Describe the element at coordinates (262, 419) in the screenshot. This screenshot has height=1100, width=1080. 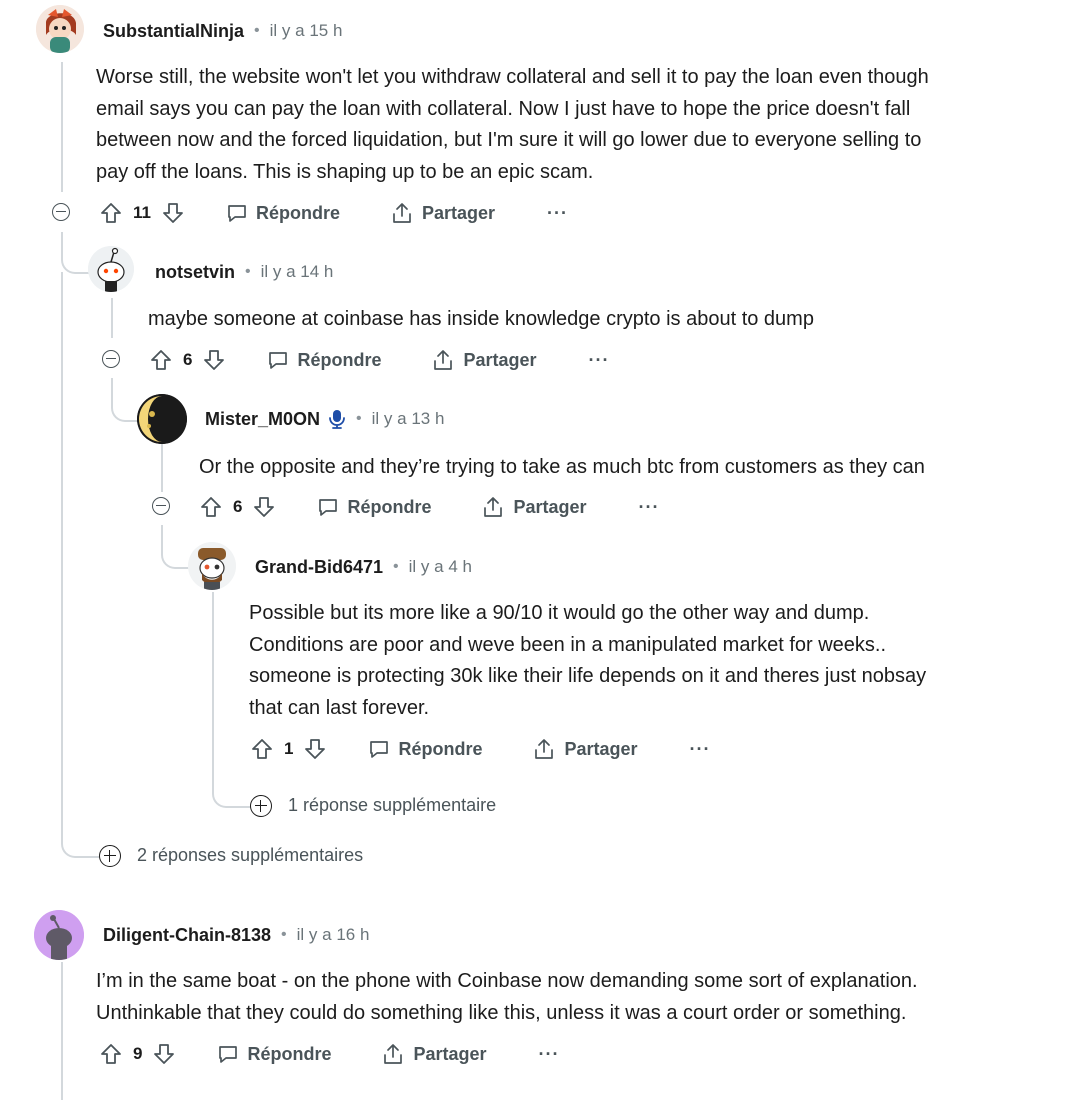
I see `username: Mister_M0ON` at that location.